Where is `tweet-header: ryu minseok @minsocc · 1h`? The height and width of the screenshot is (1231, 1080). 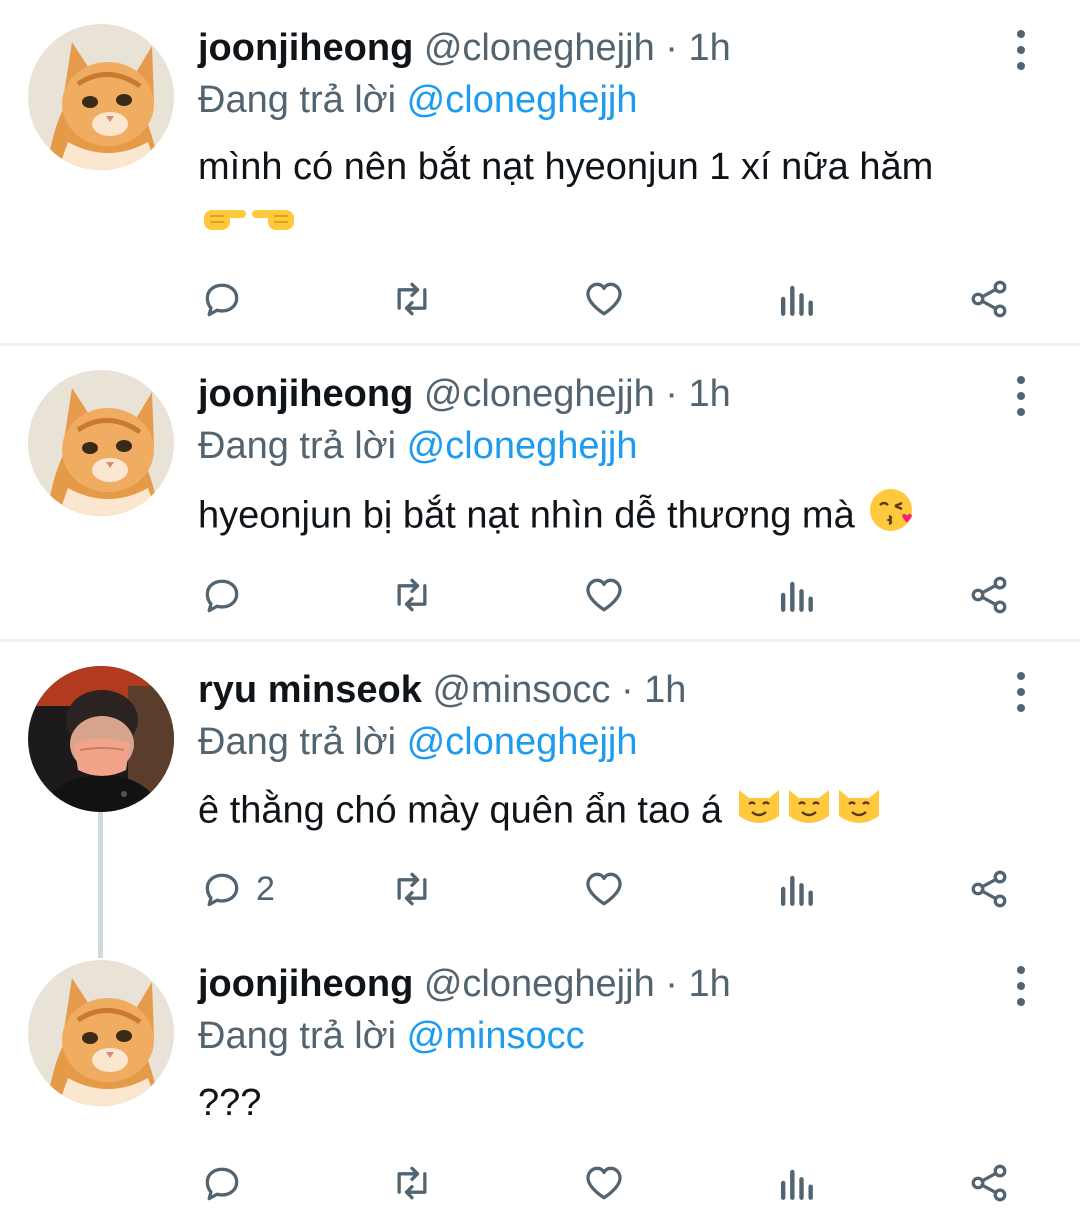
tweet-header: ryu minseok @minsocc · 1h is located at coordinates (442, 690).